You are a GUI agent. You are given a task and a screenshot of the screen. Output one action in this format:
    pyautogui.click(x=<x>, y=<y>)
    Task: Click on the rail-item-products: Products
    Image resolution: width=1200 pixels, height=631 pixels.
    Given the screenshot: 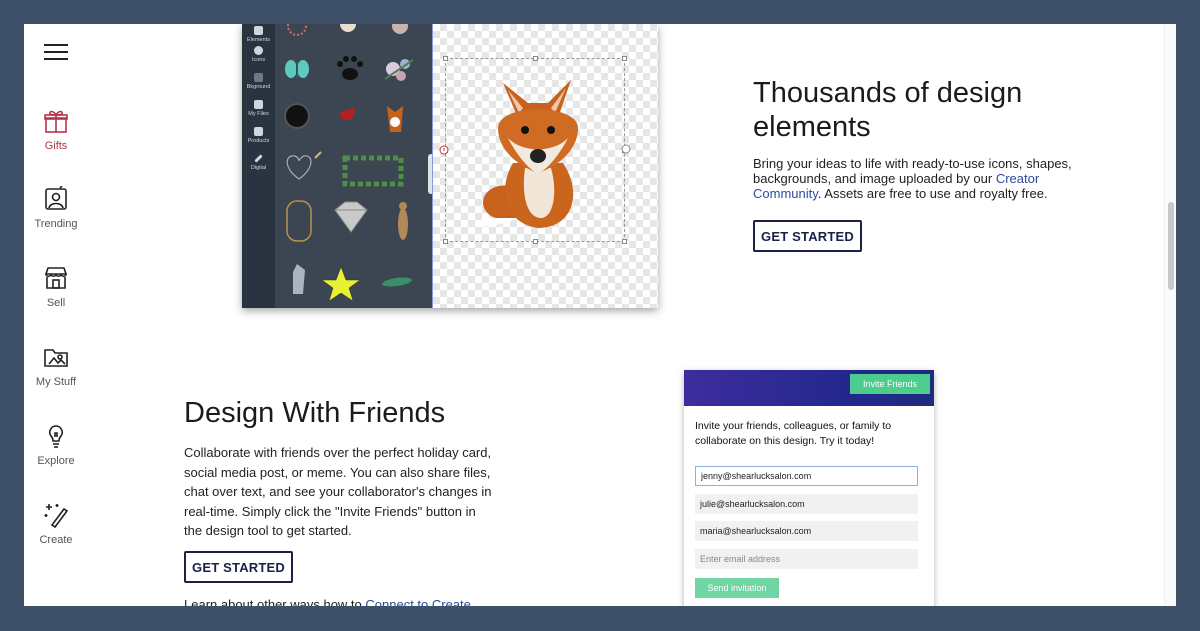 What is the action you would take?
    pyautogui.click(x=258, y=135)
    